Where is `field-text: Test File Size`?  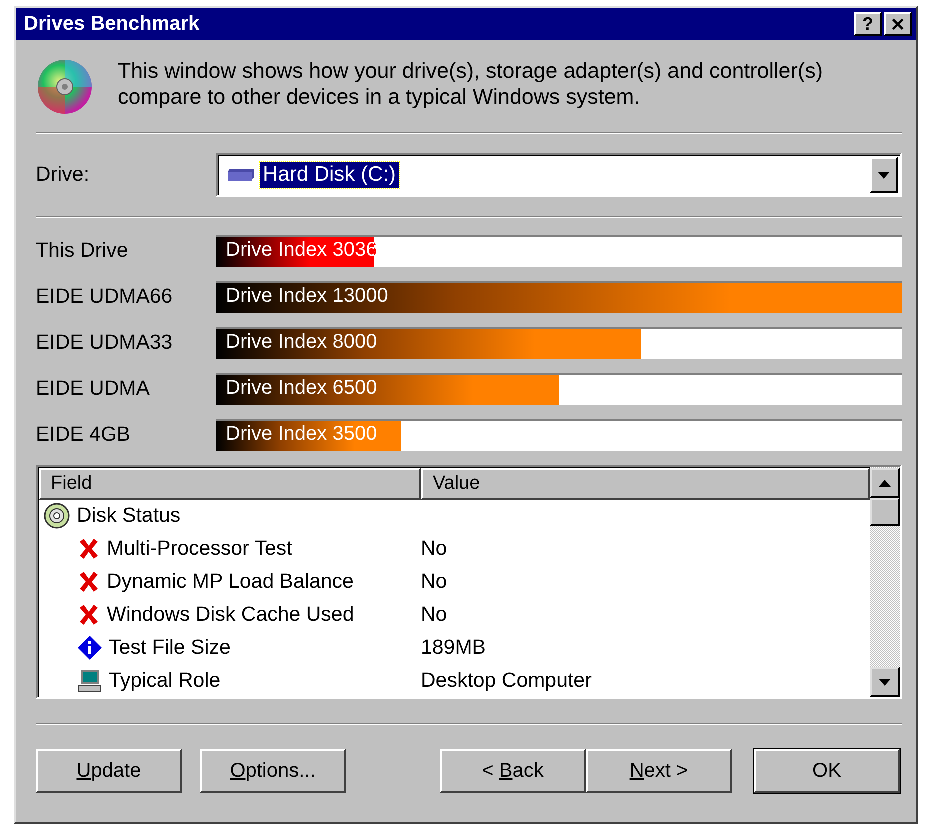
field-text: Test File Size is located at coordinates (170, 648).